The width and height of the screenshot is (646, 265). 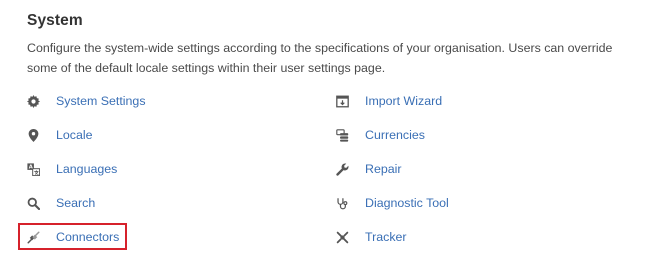 I want to click on tracker-link: Tracker, so click(x=371, y=237).